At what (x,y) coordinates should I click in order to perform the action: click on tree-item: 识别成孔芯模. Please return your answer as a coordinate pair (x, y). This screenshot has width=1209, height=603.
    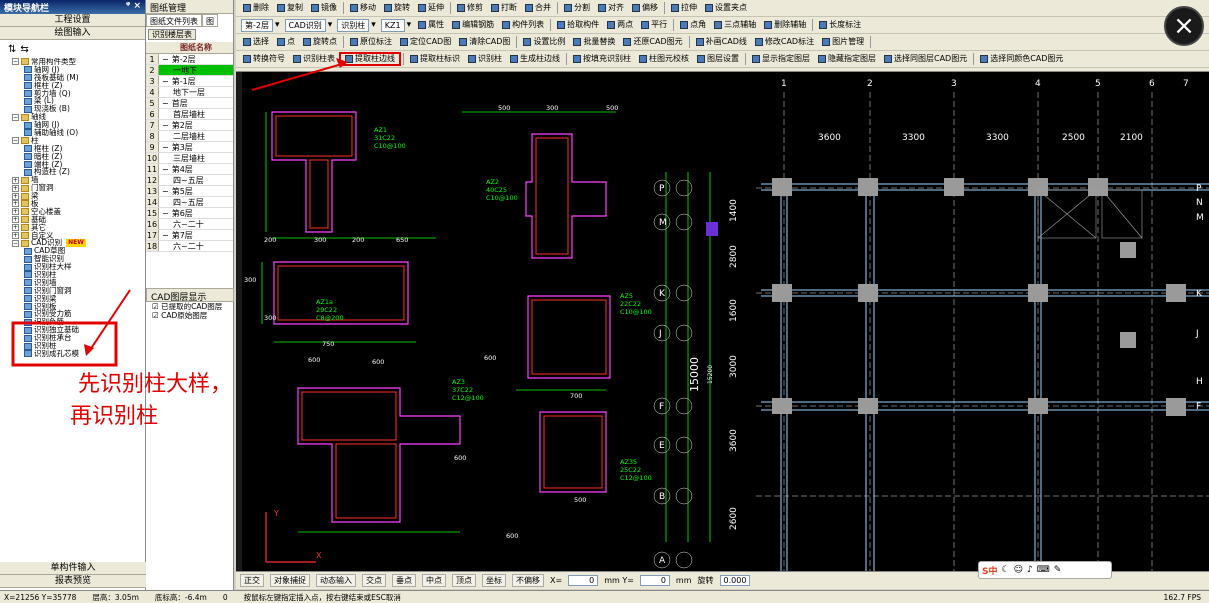
    Looking at the image, I should click on (78, 353).